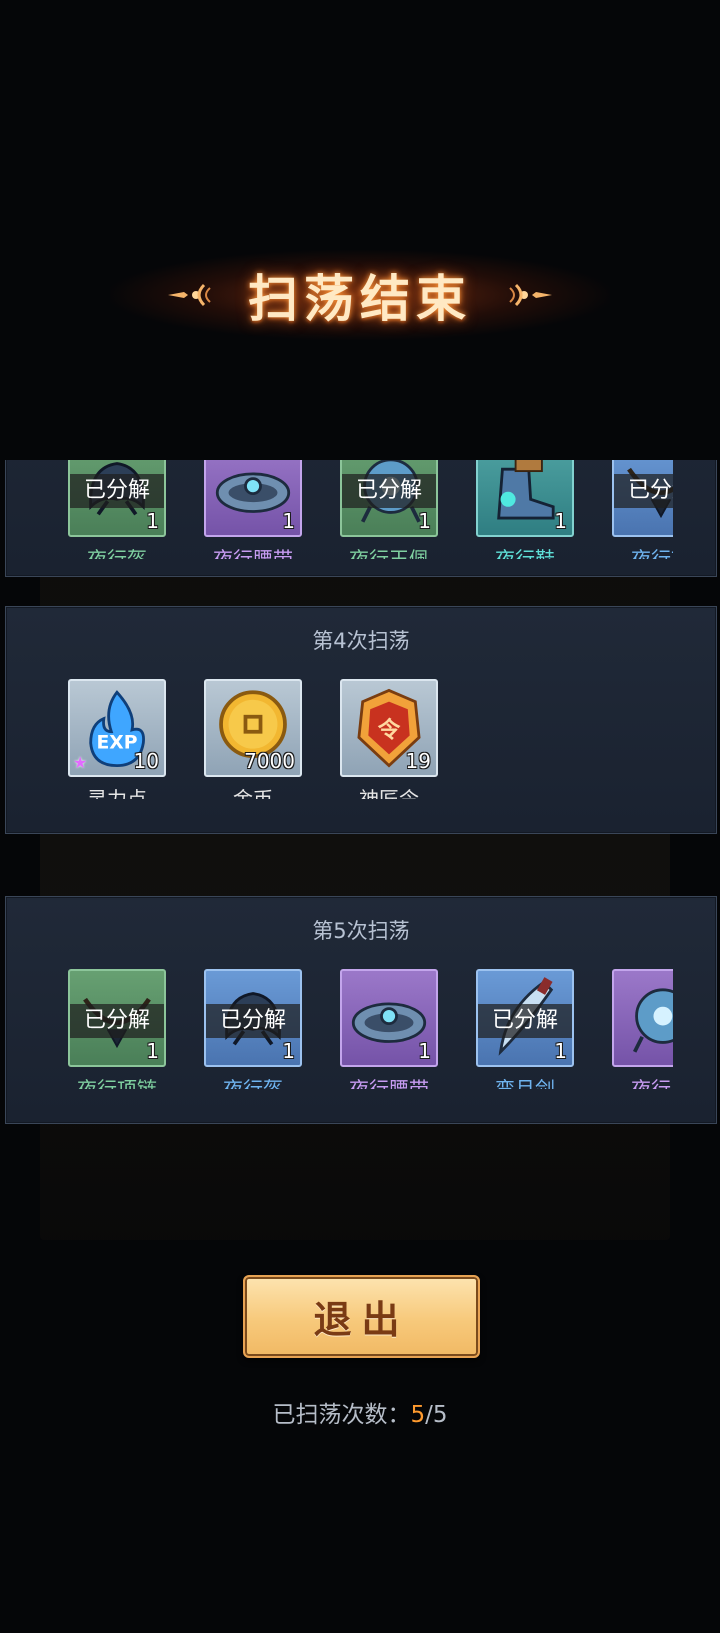 Image resolution: width=720 pixels, height=1633 pixels. I want to click on sweep-counter-total: /5, so click(436, 1415).